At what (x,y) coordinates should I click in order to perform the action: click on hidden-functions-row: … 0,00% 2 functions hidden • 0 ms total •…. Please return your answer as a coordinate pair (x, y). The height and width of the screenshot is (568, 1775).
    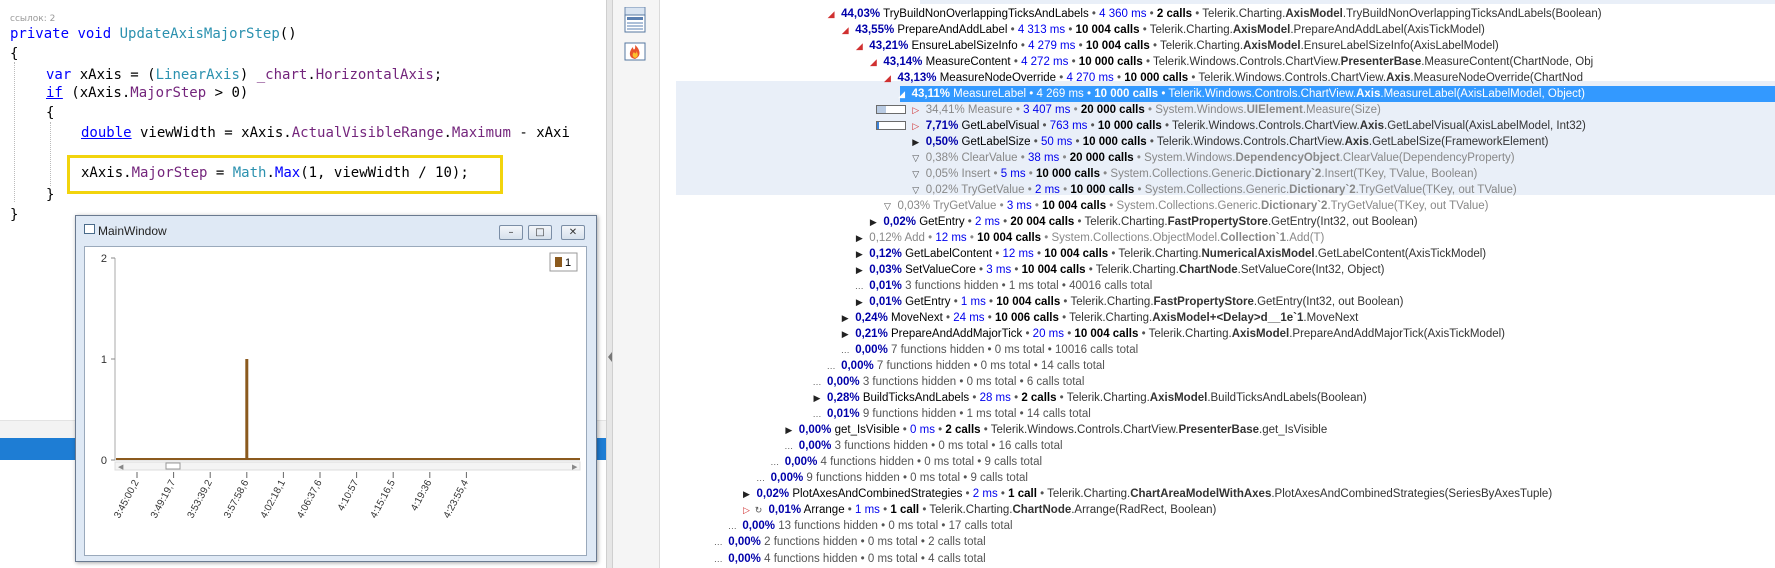
    Looking at the image, I should click on (1225, 542).